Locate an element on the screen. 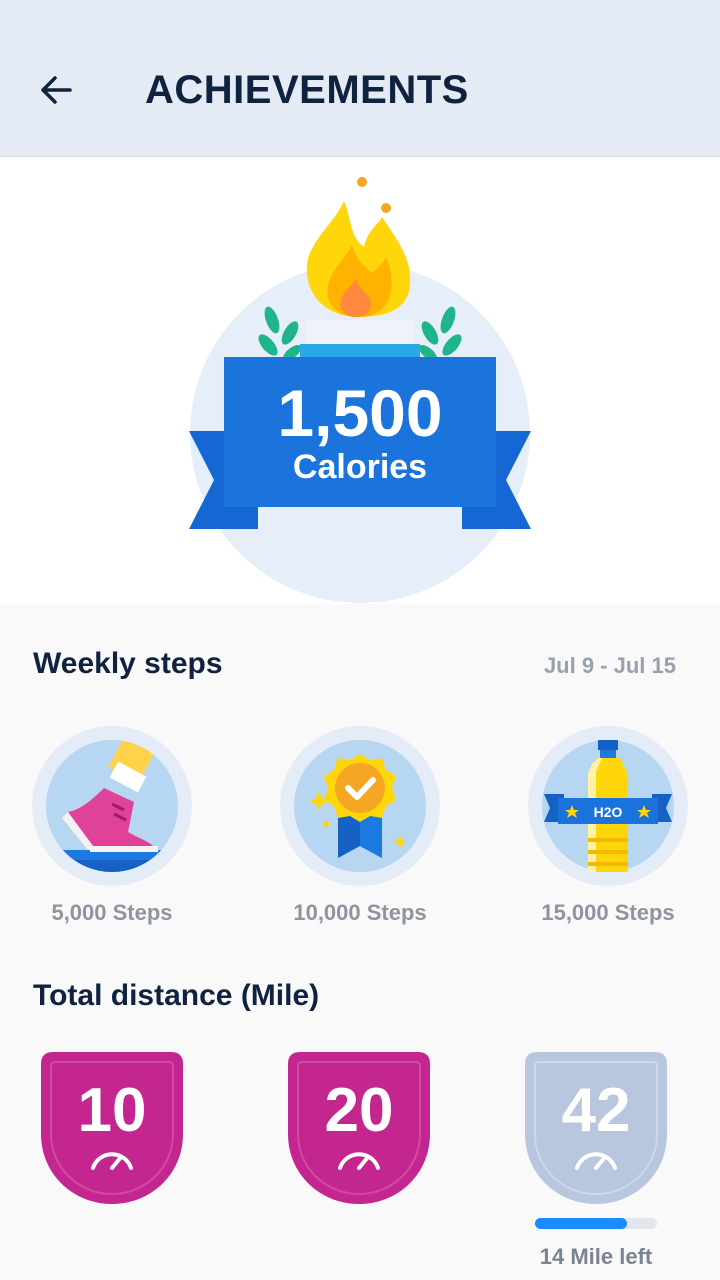  medal-check-icon is located at coordinates (360, 806).